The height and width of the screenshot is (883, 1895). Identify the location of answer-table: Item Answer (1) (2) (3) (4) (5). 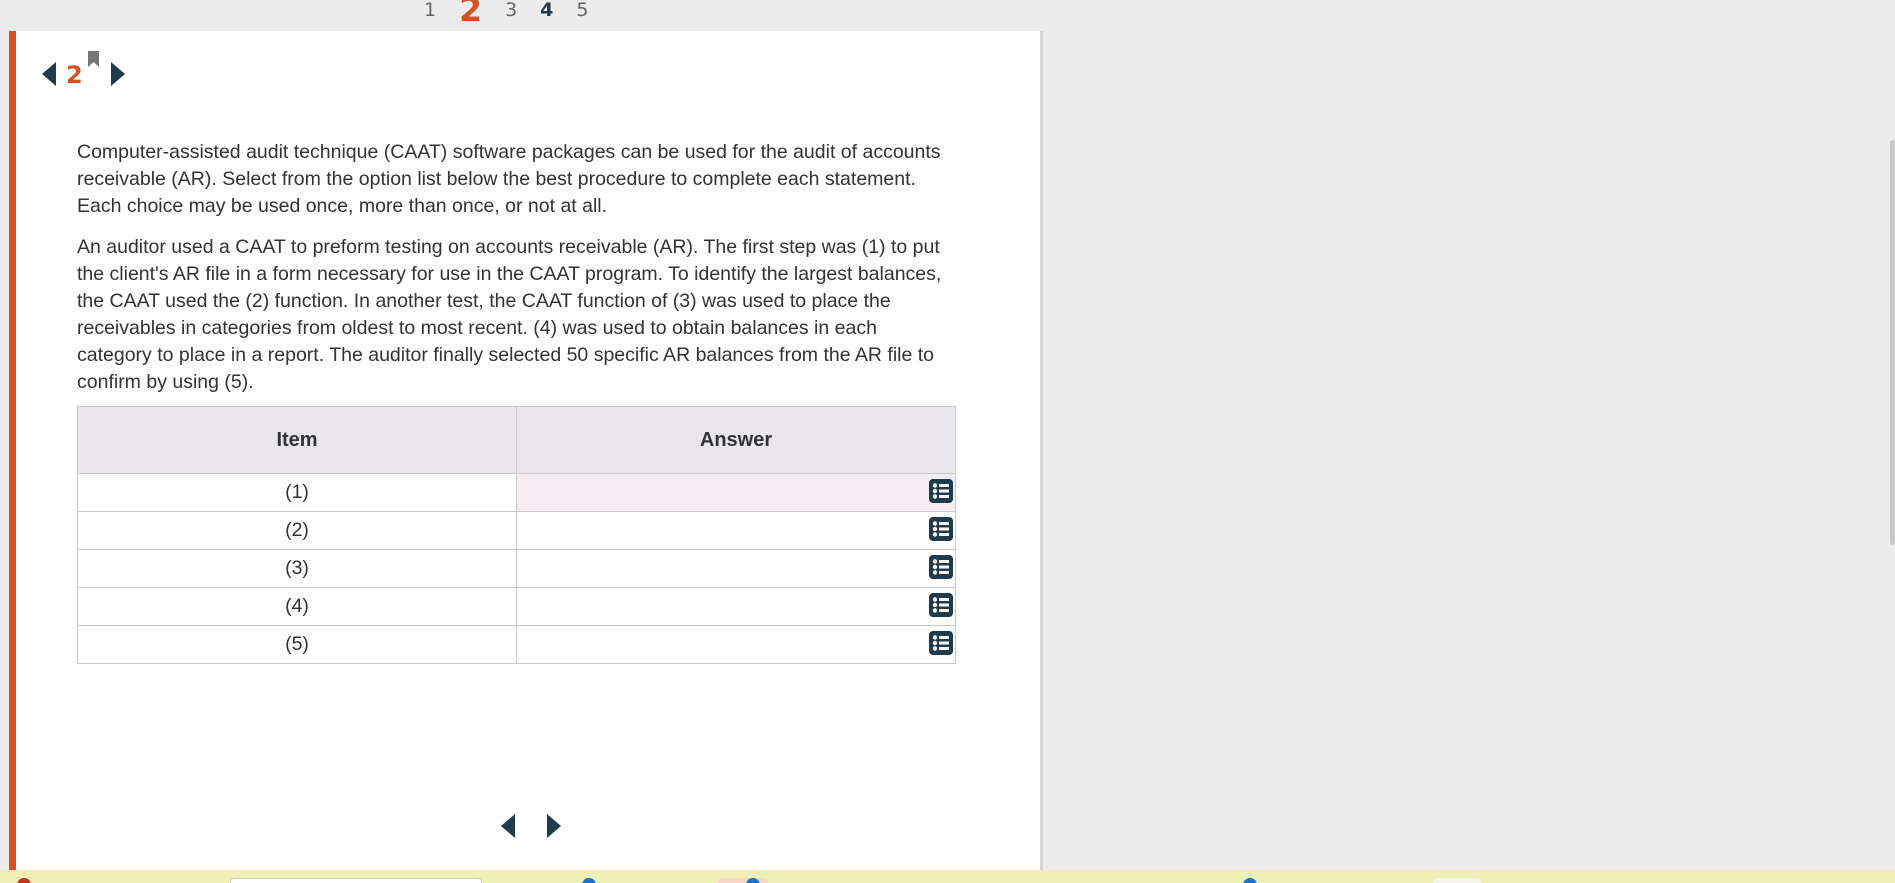
(516, 535).